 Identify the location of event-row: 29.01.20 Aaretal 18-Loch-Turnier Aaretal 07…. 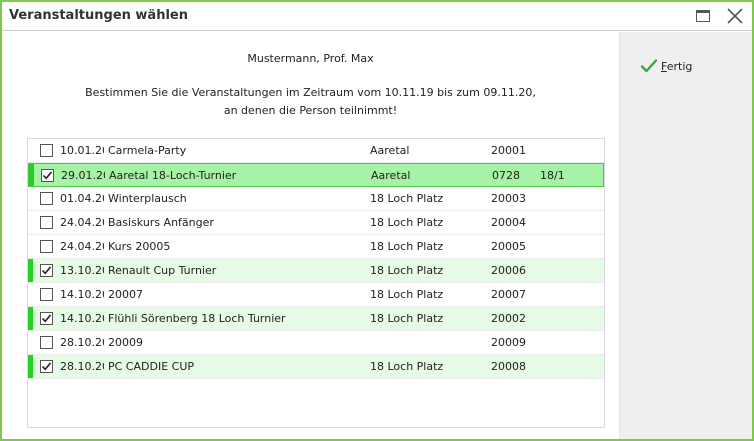
(316, 175).